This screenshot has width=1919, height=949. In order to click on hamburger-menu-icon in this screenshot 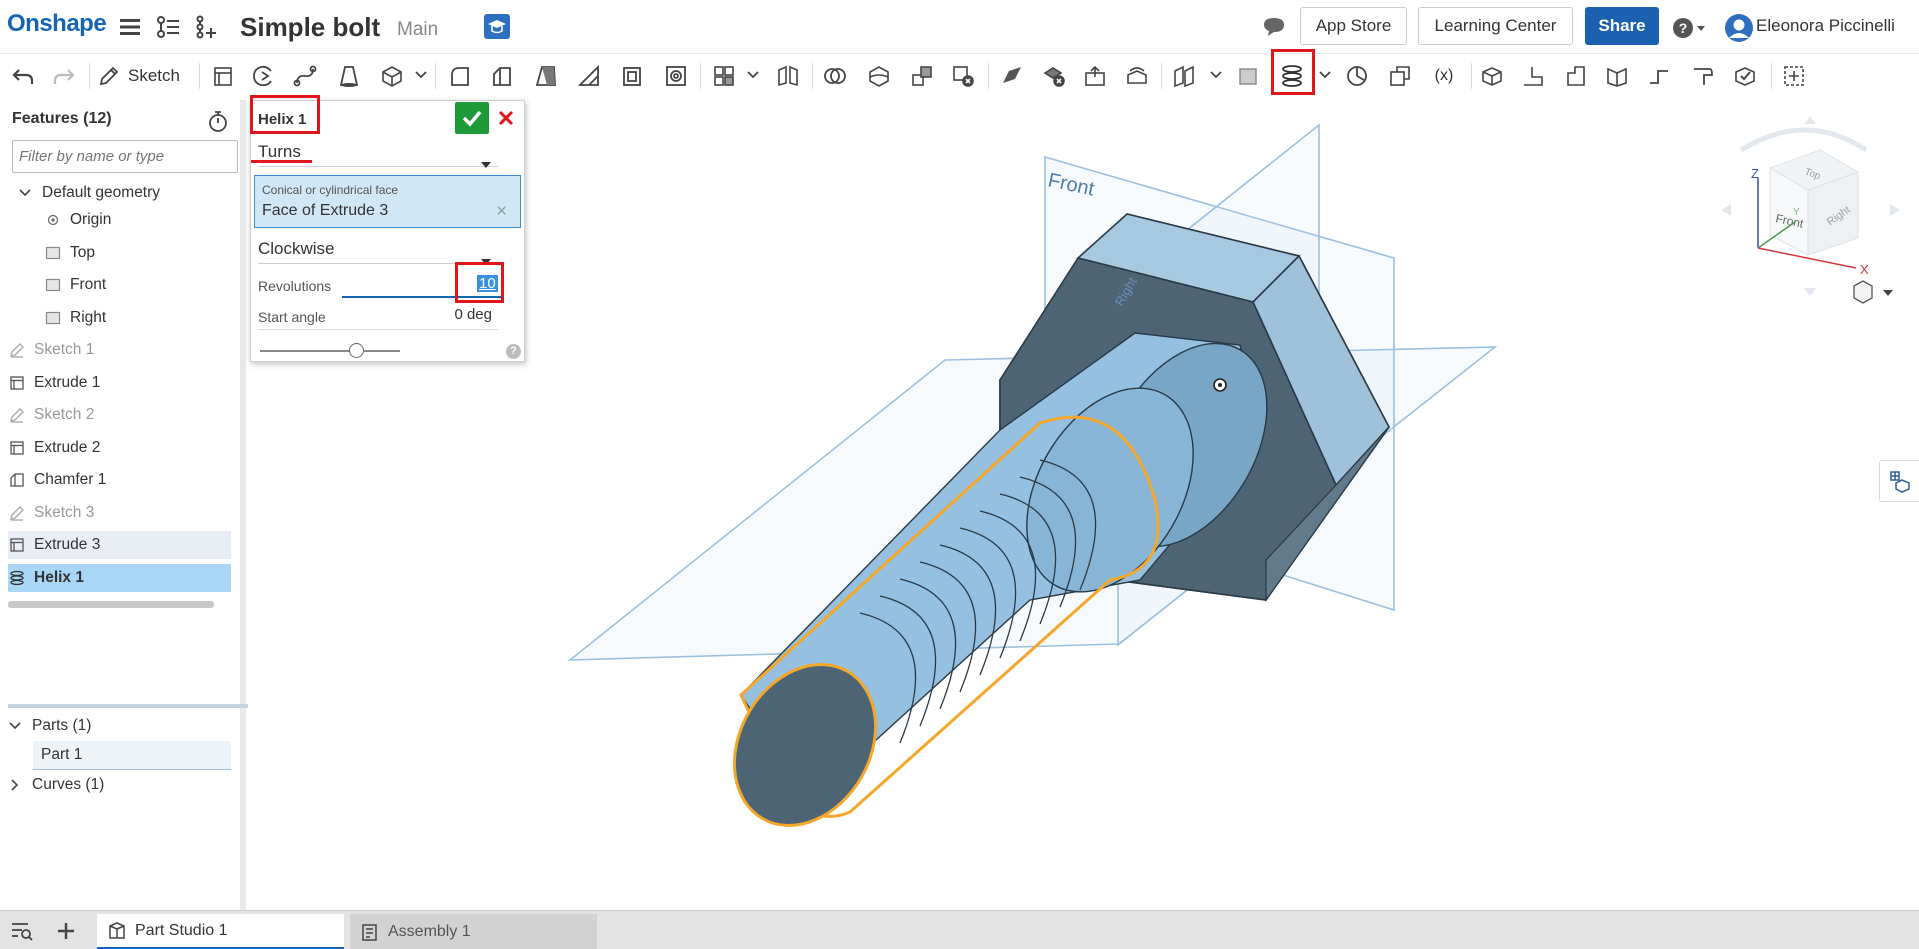, I will do `click(130, 27)`.